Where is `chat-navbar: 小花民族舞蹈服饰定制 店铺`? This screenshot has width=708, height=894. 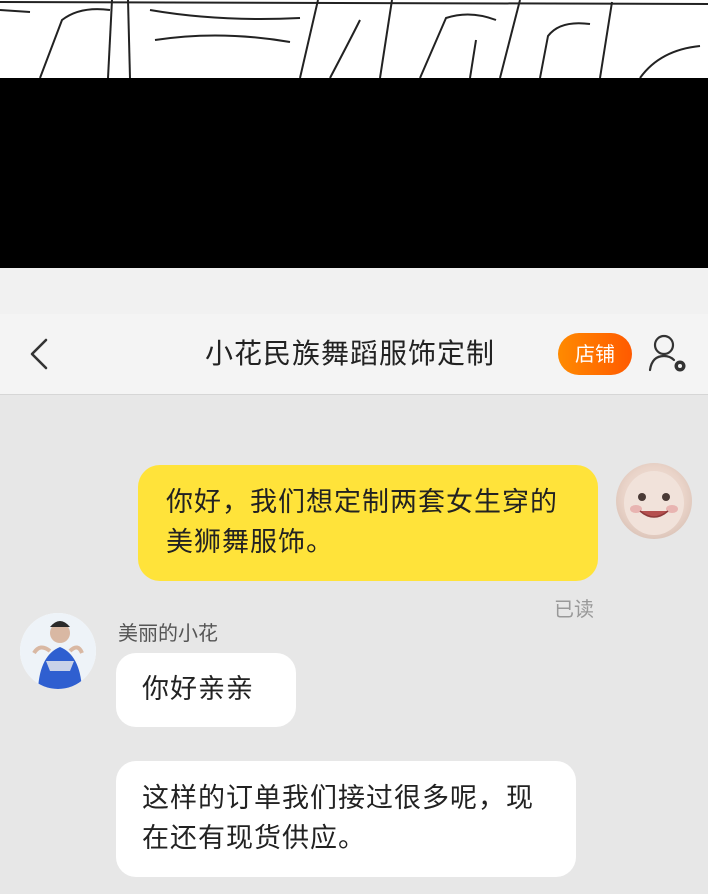 chat-navbar: 小花民族舞蹈服饰定制 店铺 is located at coordinates (354, 354).